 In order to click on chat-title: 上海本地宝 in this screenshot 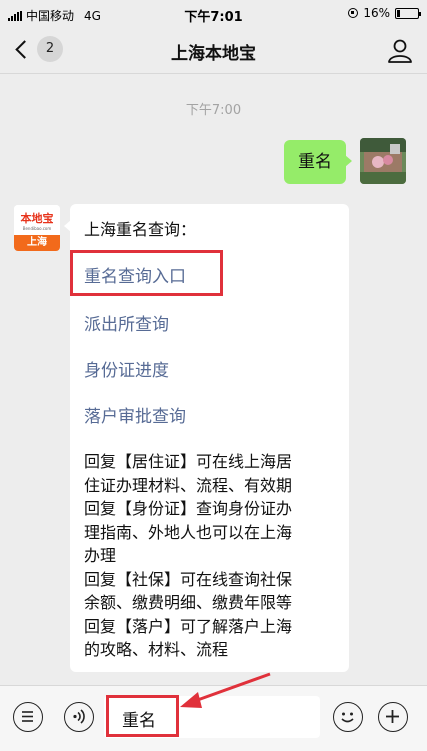, I will do `click(213, 54)`.